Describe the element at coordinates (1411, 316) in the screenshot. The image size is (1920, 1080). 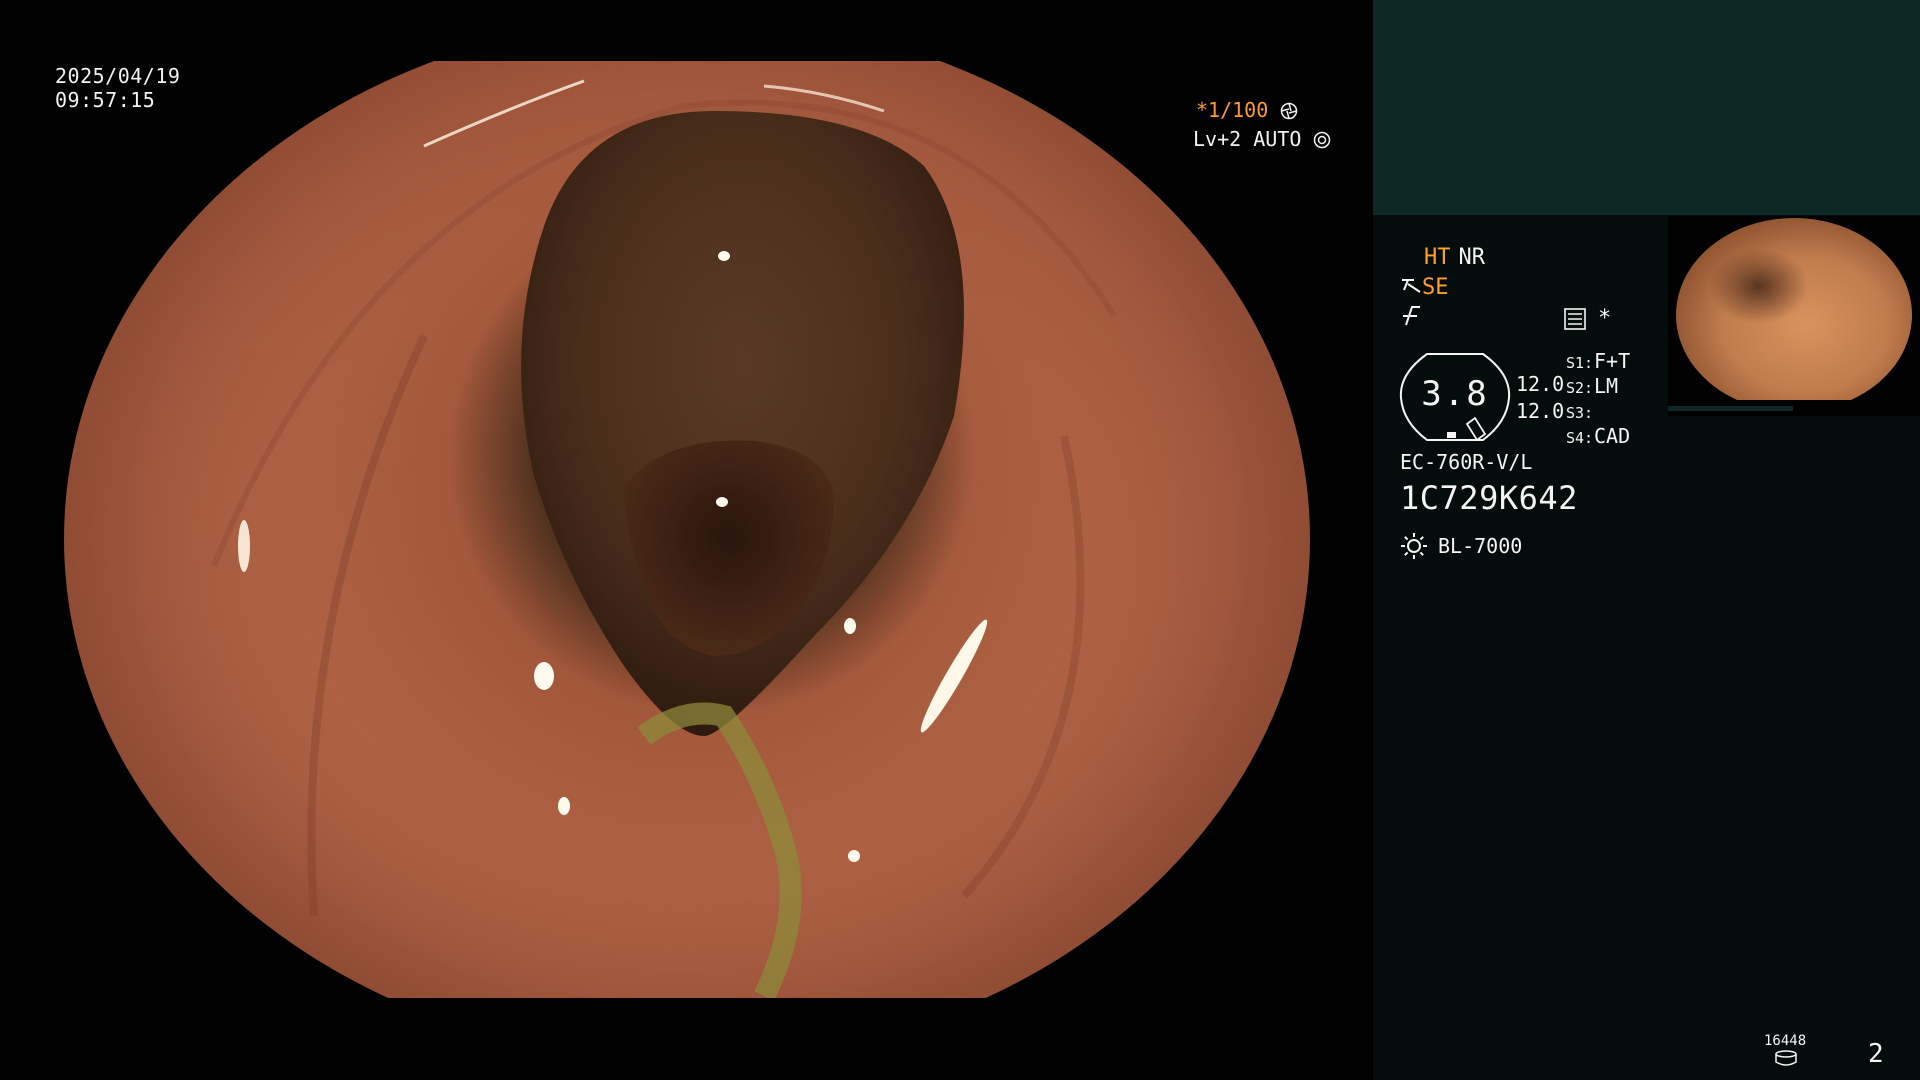
I see `f-mode-icon` at that location.